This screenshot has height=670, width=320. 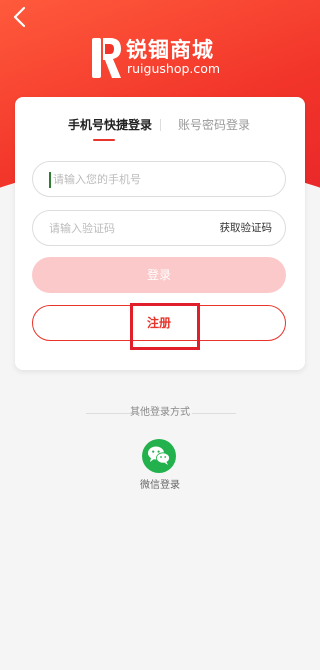 I want to click on wechat-login-label: 微信登录, so click(x=160, y=485).